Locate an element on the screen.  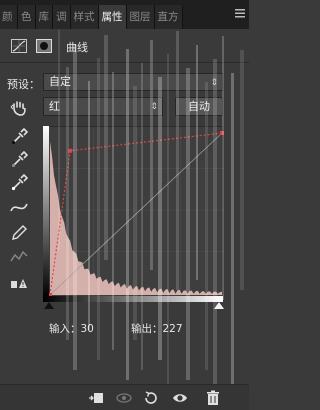
reset-icon is located at coordinates (151, 398).